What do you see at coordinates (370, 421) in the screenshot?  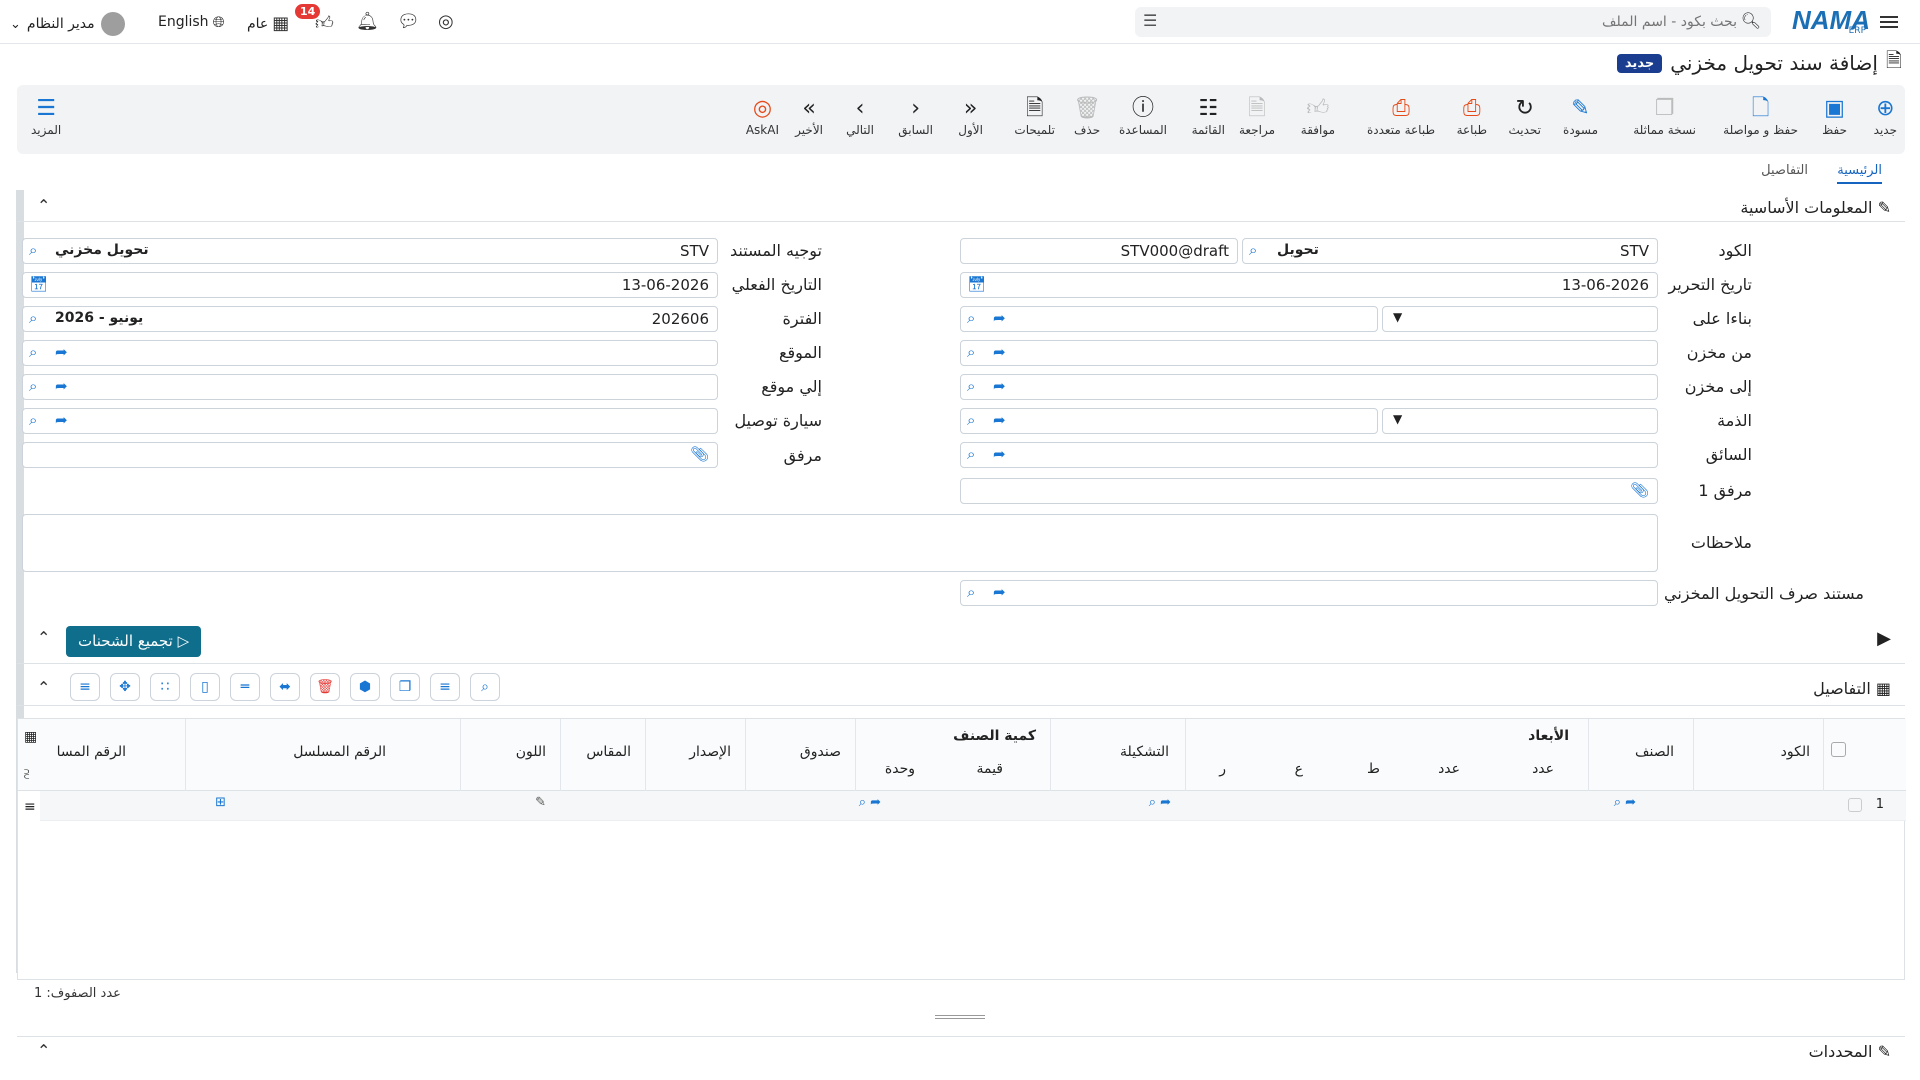 I see `delivery-car-field: ⌕ ➦` at bounding box center [370, 421].